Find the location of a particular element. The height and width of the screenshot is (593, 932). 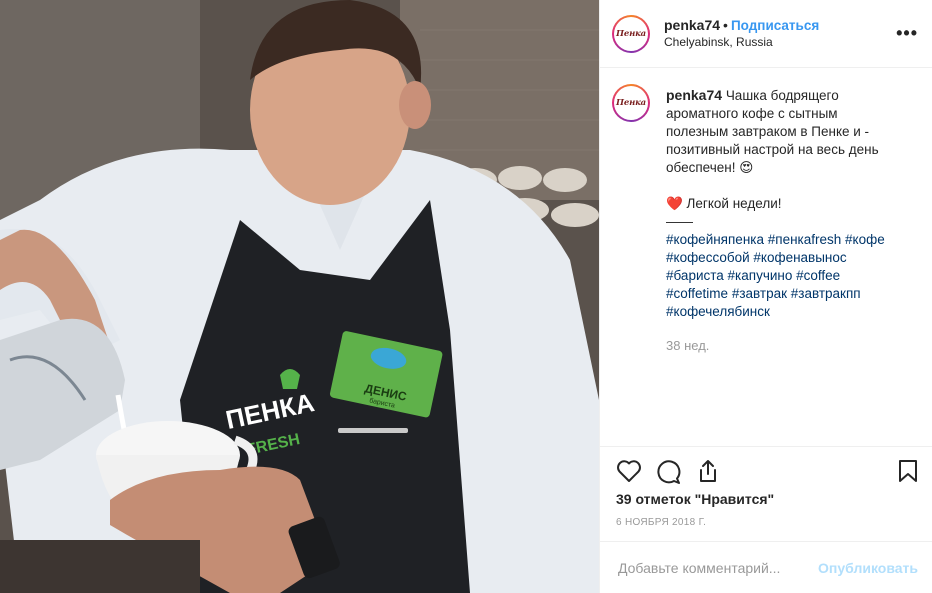

likes-count: 39 отметок "Нравится" is located at coordinates (695, 499).